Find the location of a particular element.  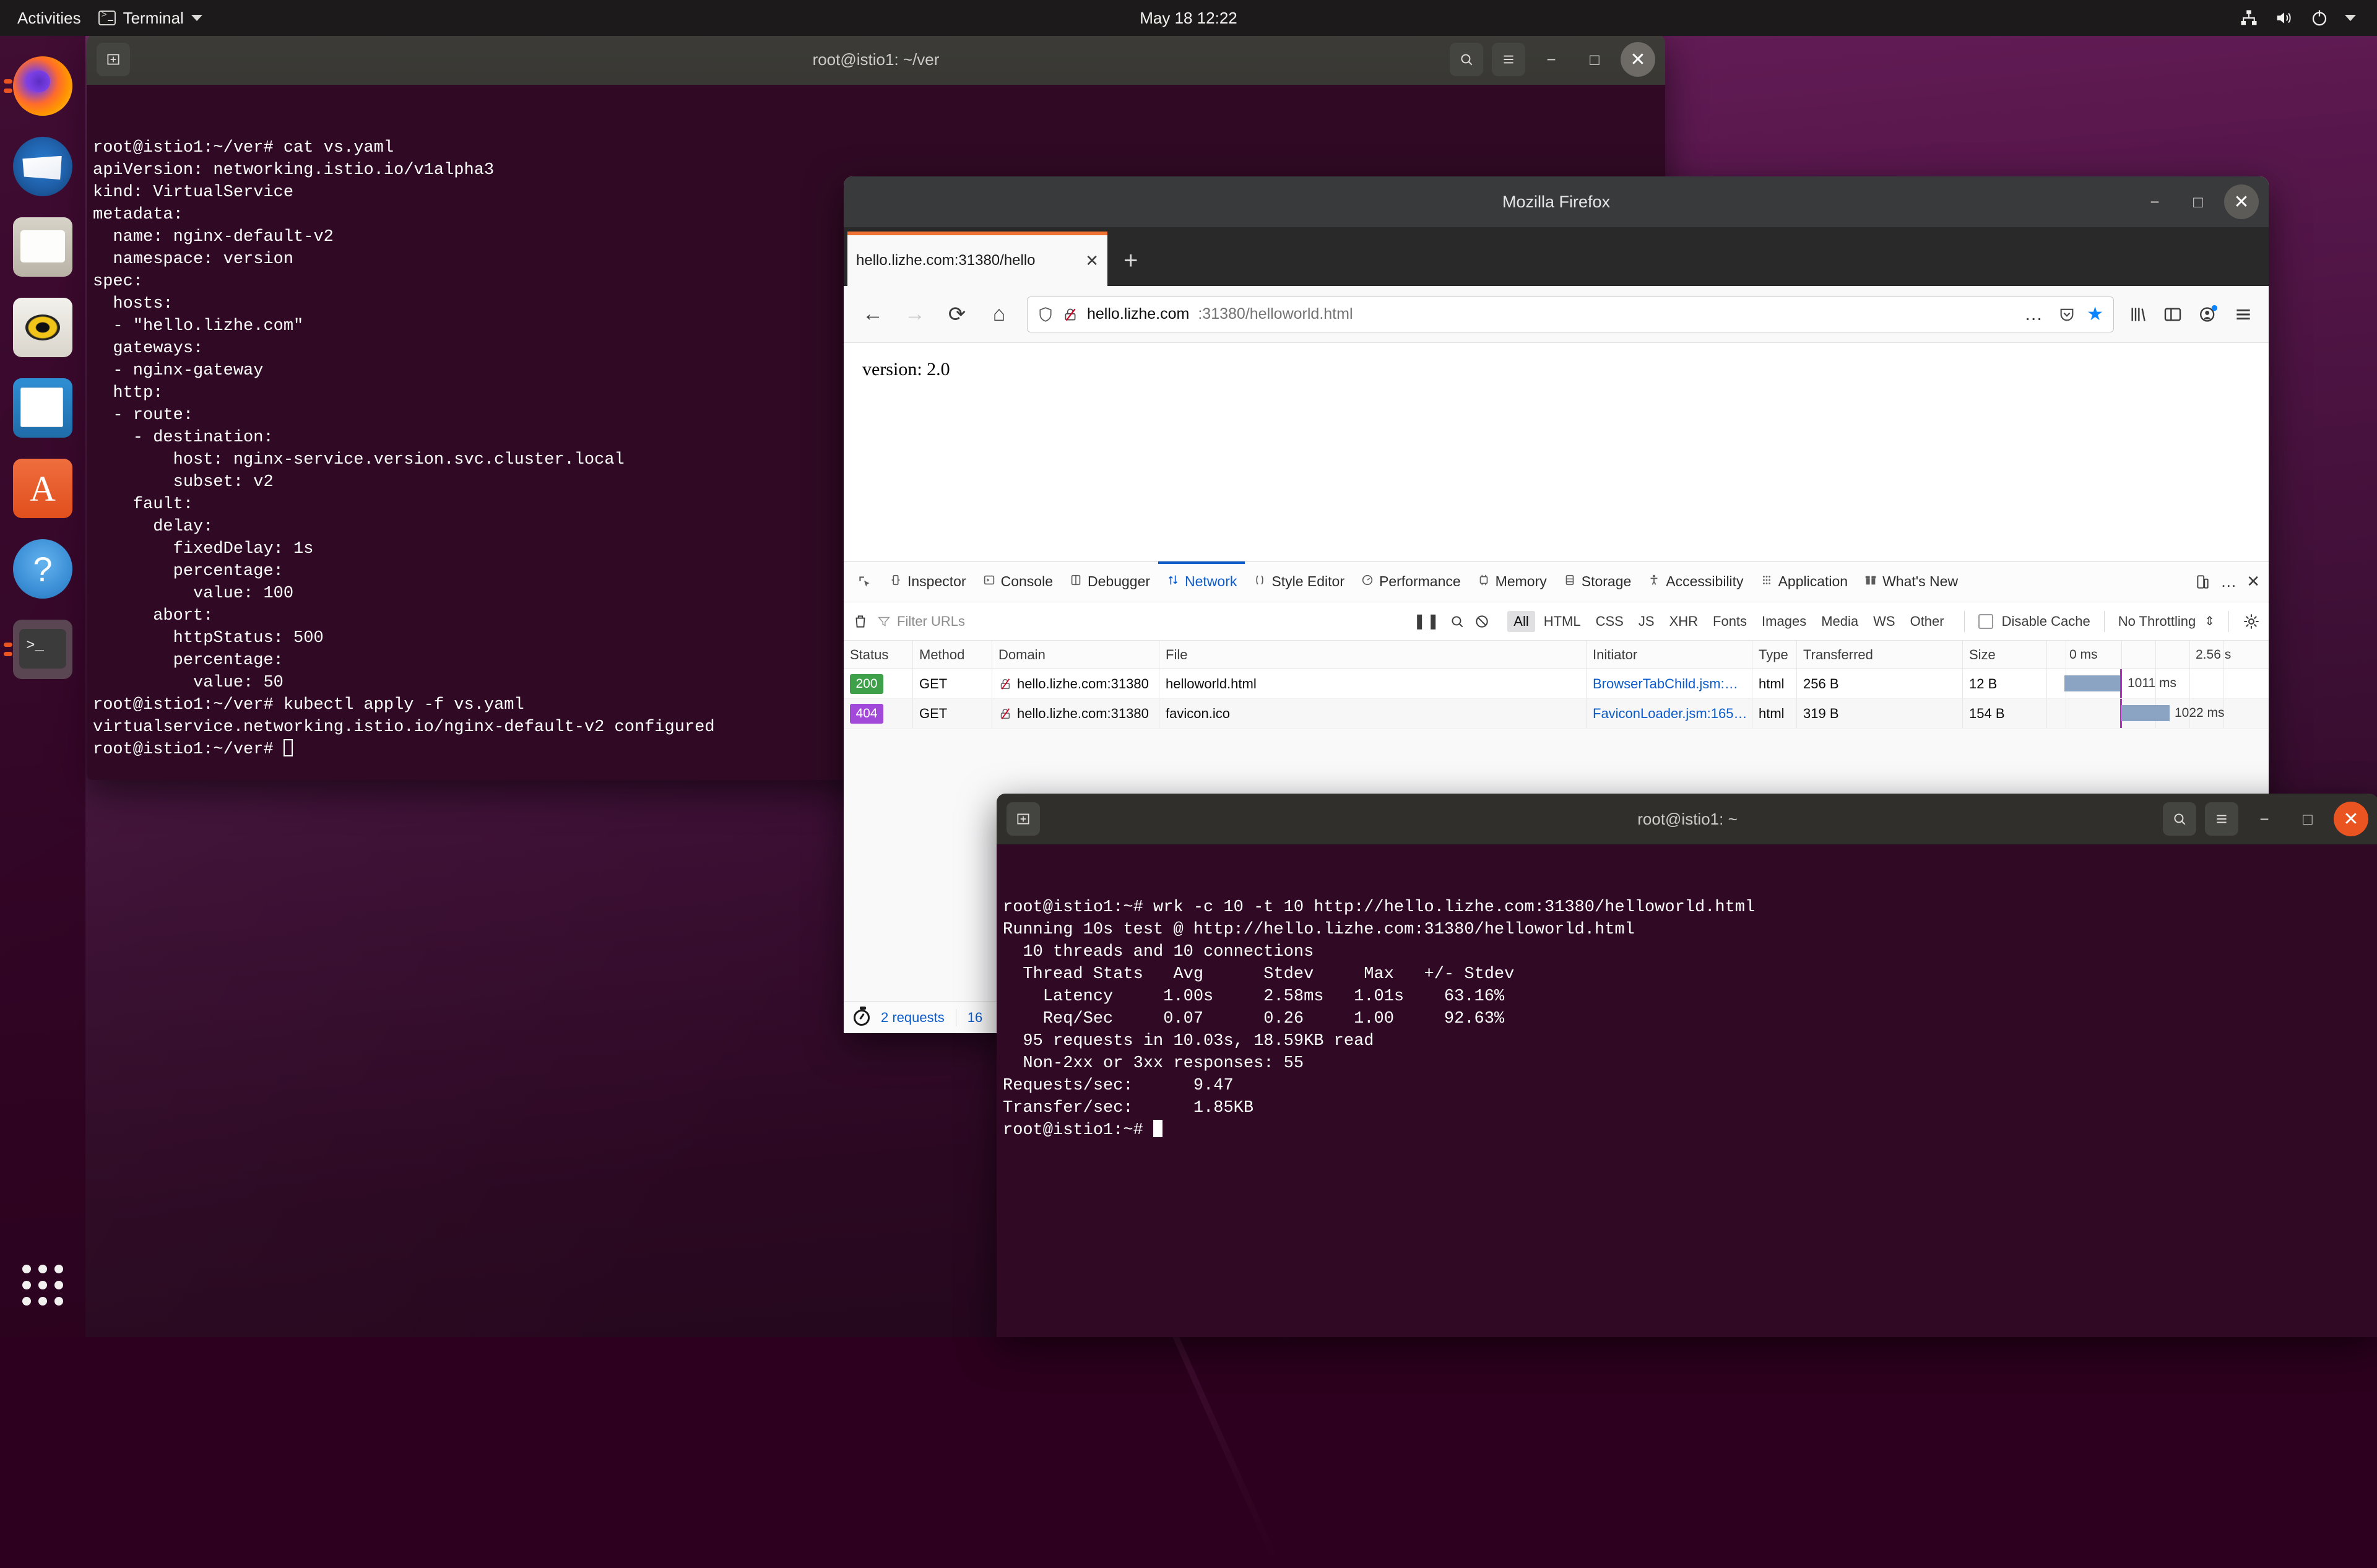

clock: May 18 12:22 is located at coordinates (1188, 18).